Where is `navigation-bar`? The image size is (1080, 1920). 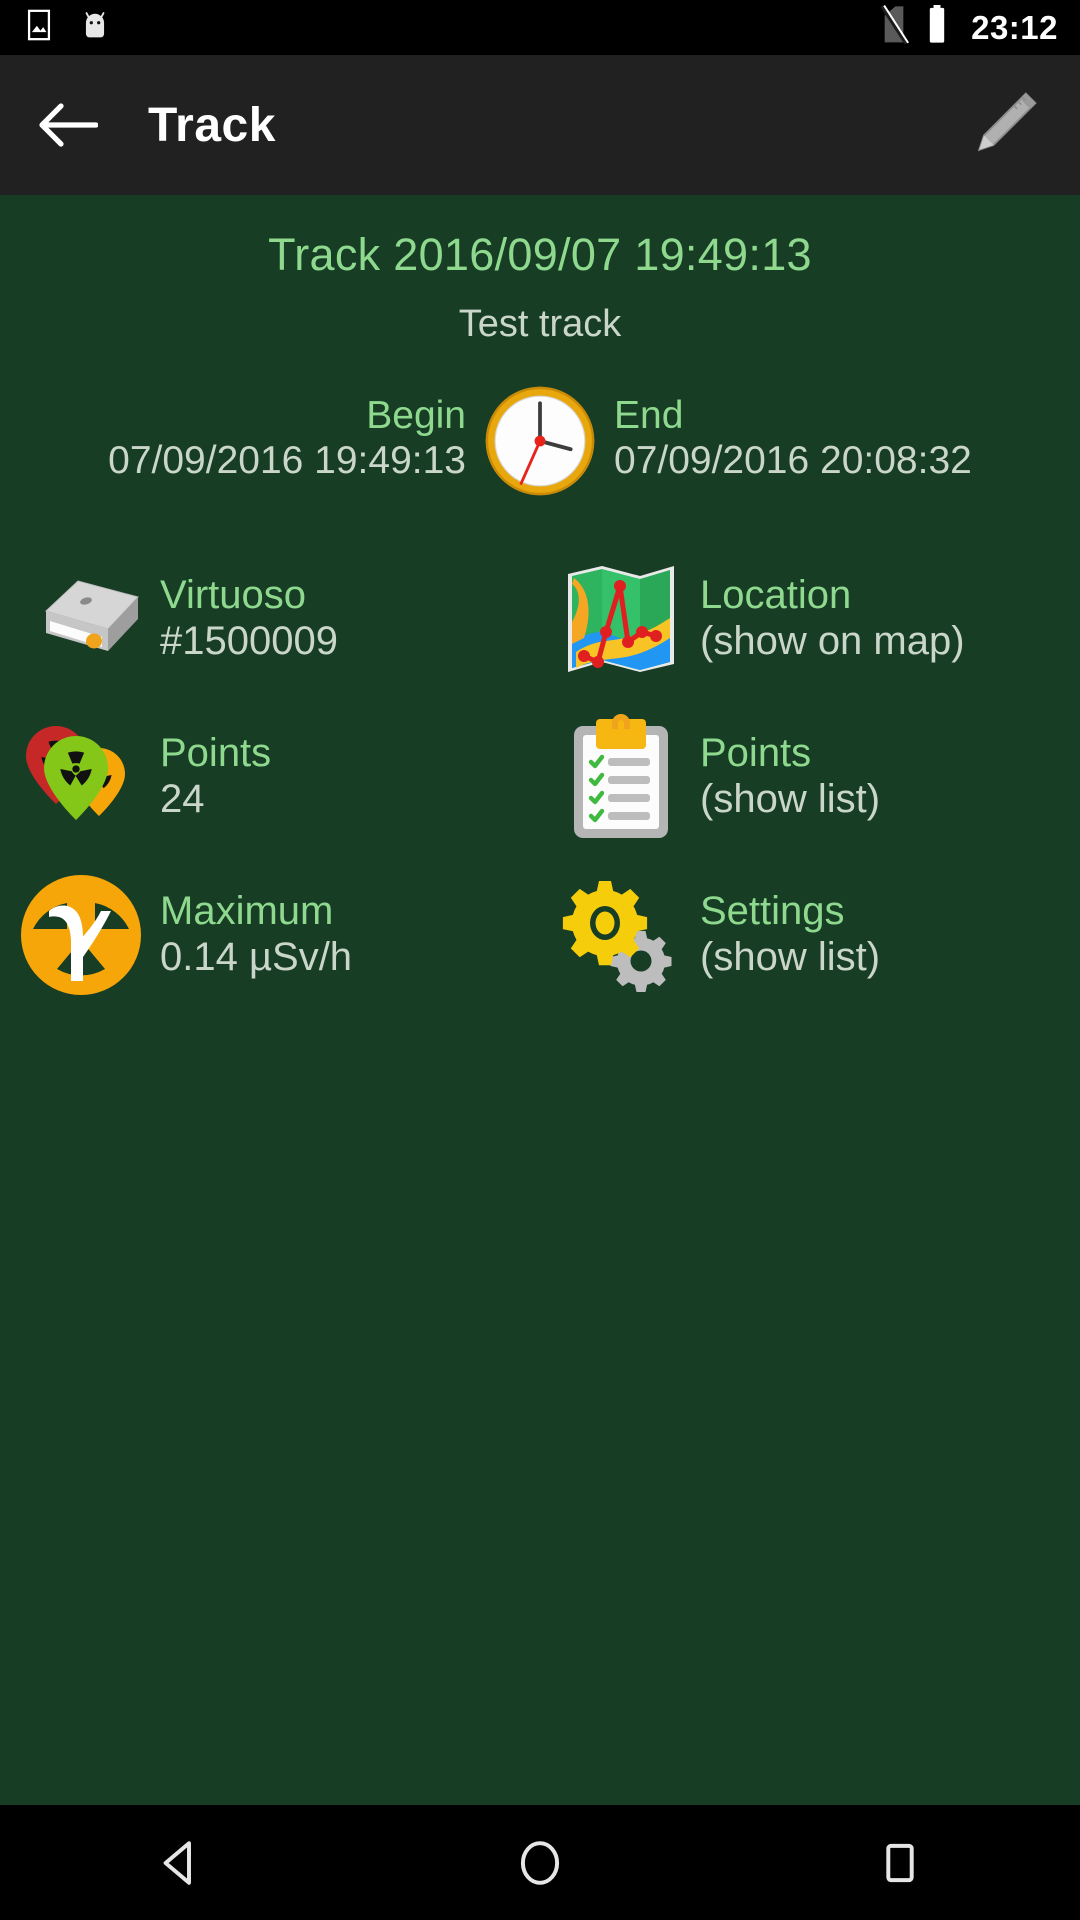 navigation-bar is located at coordinates (540, 1862).